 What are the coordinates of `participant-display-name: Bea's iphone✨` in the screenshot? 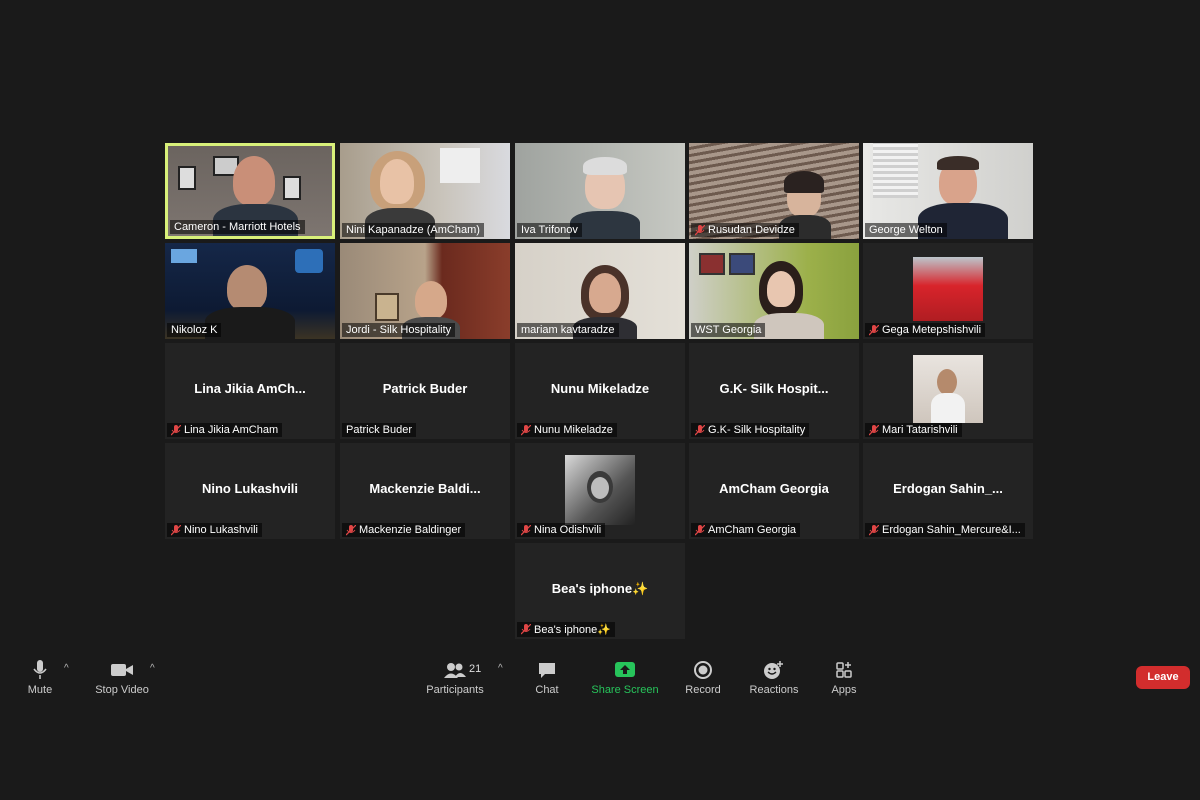 It's located at (600, 588).